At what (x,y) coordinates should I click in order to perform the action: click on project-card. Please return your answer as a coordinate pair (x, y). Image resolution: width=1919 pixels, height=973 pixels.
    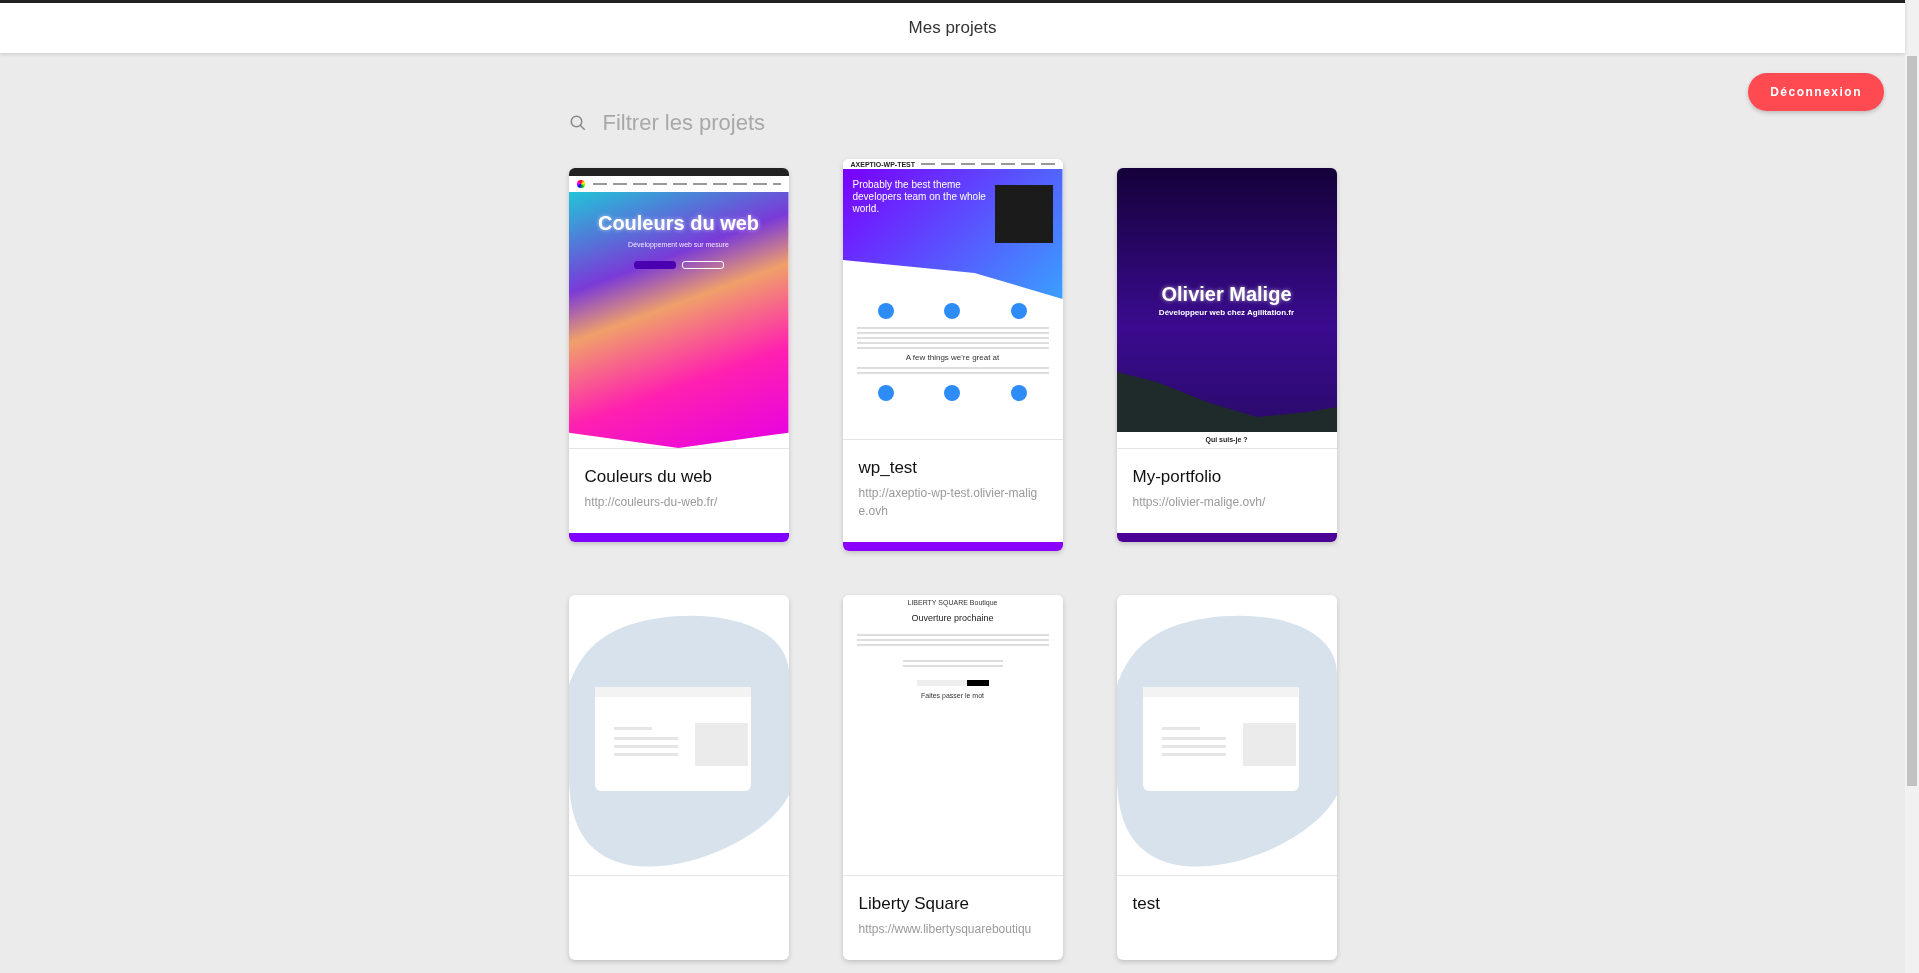
    Looking at the image, I should click on (678, 777).